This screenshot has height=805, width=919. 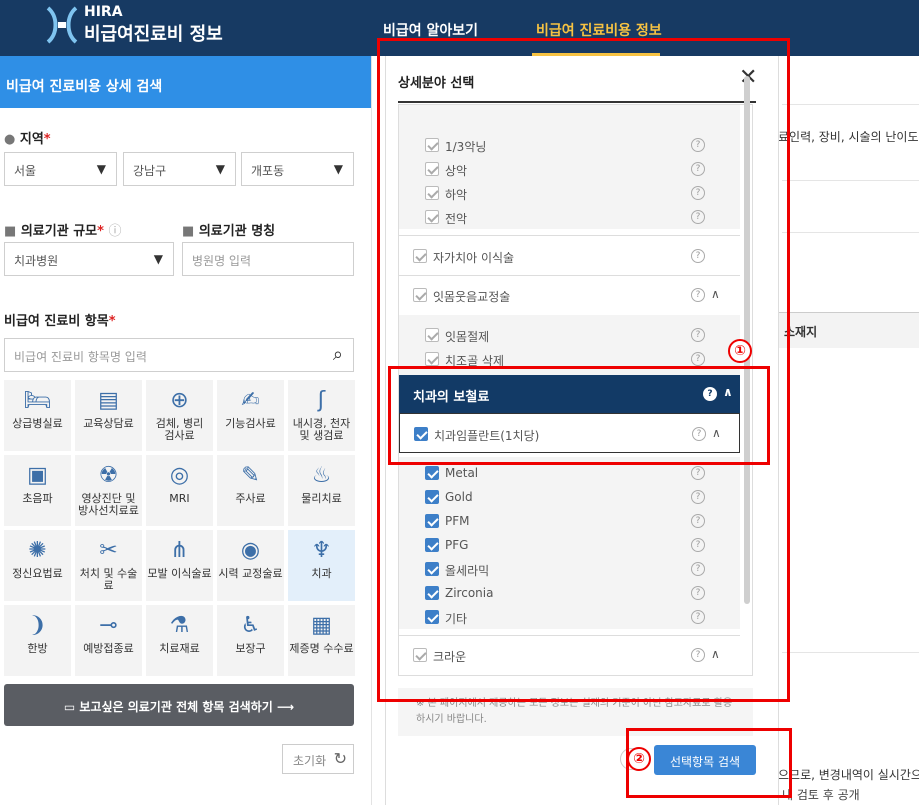 I want to click on tree-row: PFM?, so click(x=569, y=521).